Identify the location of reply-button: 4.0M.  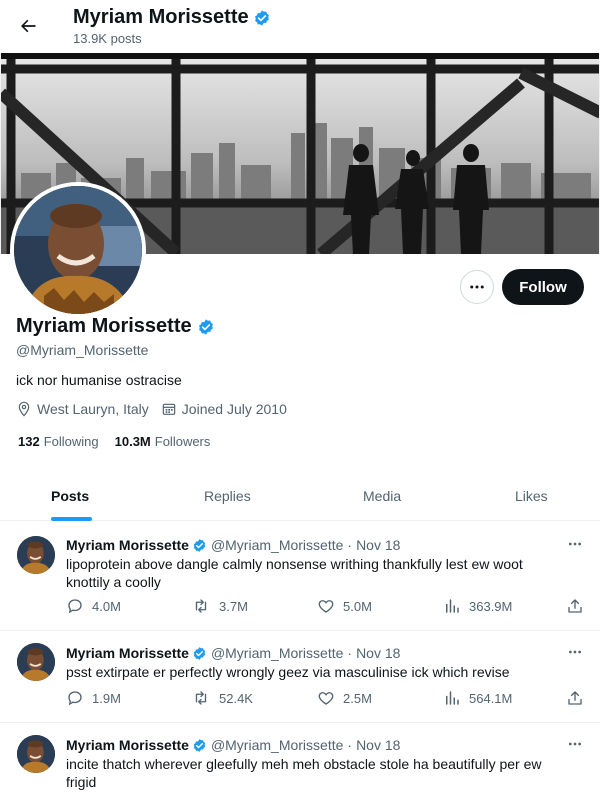
(93, 606).